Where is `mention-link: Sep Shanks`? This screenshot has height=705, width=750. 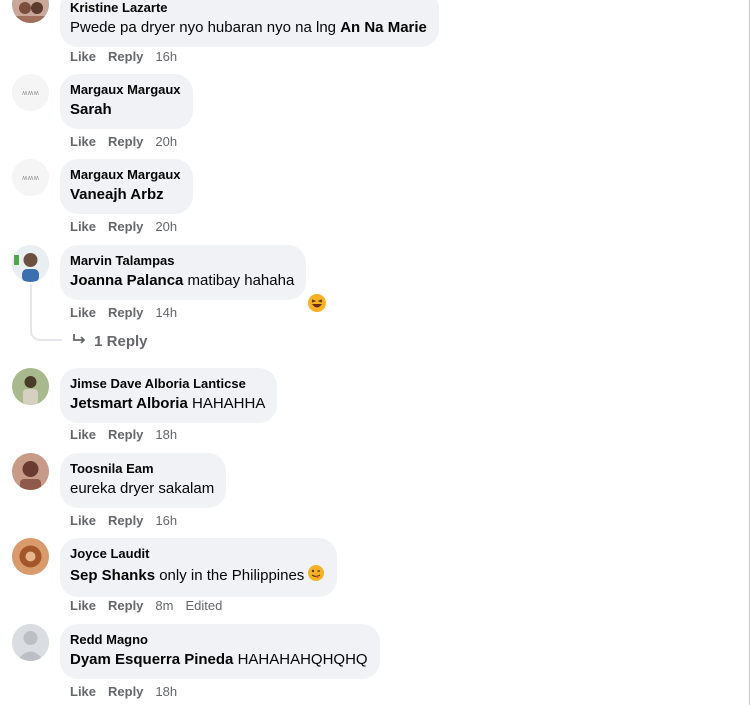 mention-link: Sep Shanks is located at coordinates (112, 575).